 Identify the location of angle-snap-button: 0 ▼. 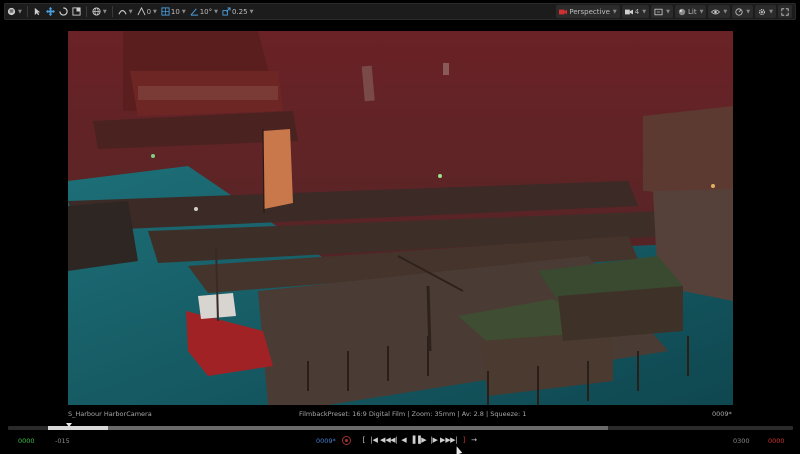
(147, 11).